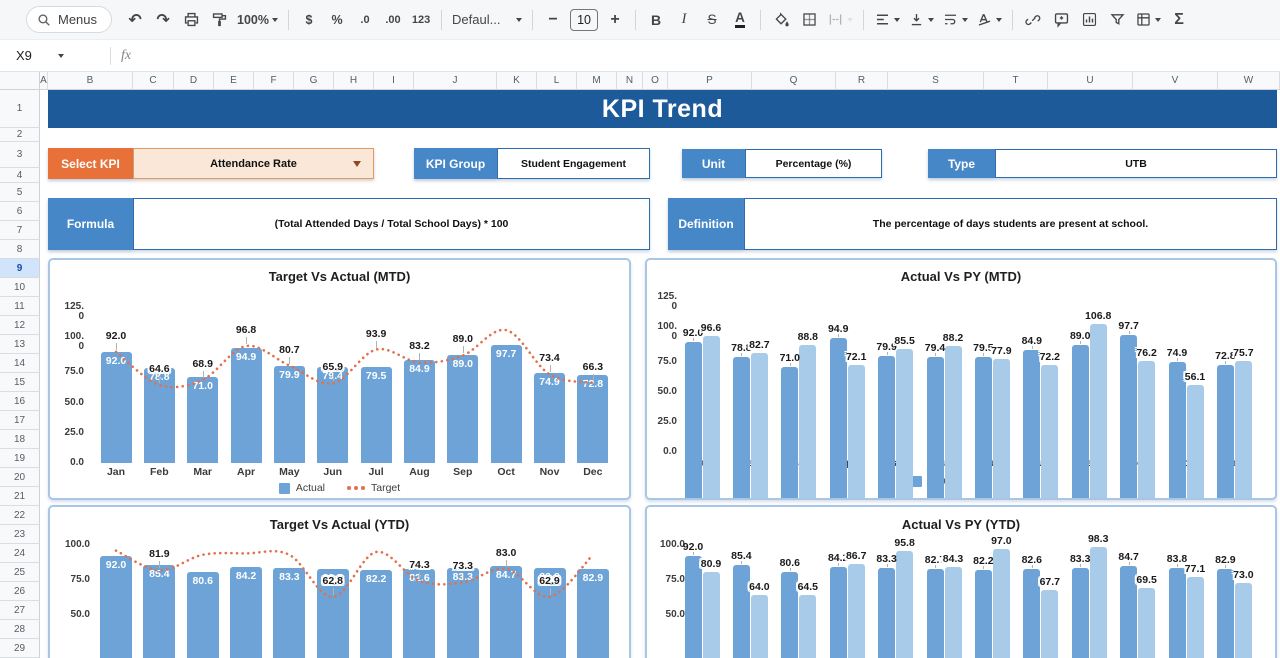 Image resolution: width=1280 pixels, height=658 pixels. I want to click on insert-link-button, so click(1033, 20).